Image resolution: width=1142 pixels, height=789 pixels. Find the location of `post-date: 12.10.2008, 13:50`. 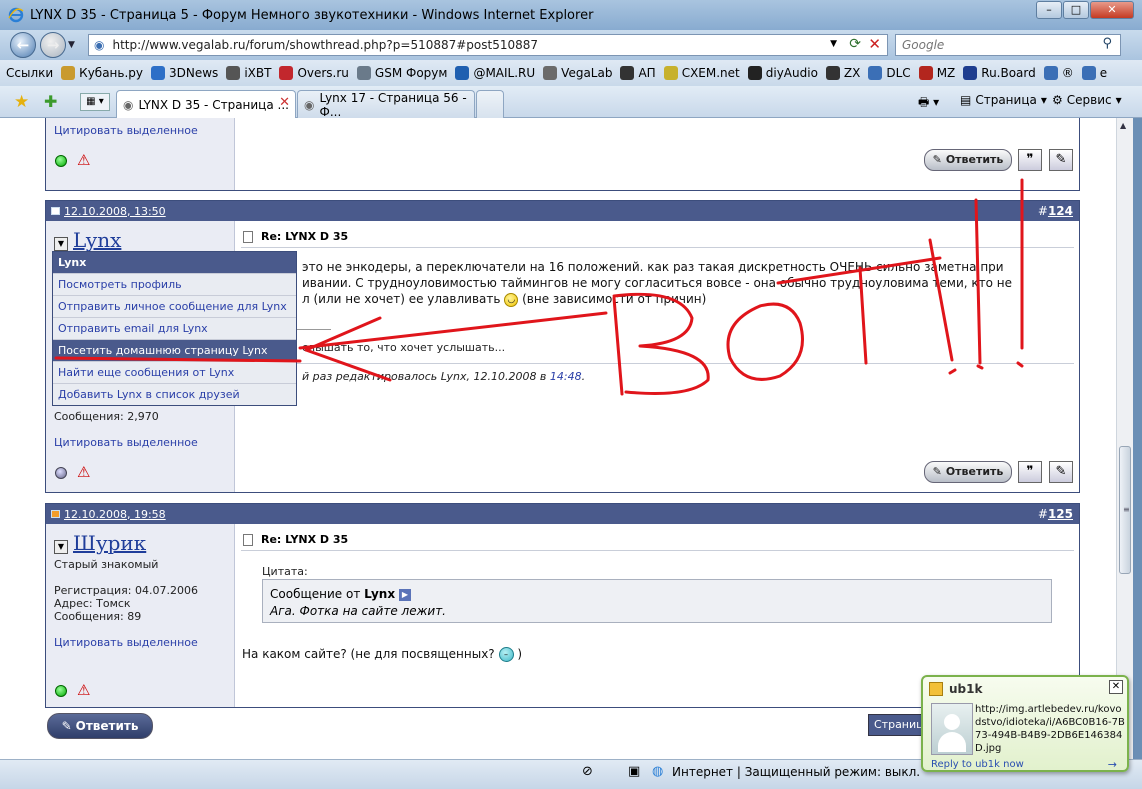

post-date: 12.10.2008, 13:50 is located at coordinates (115, 211).